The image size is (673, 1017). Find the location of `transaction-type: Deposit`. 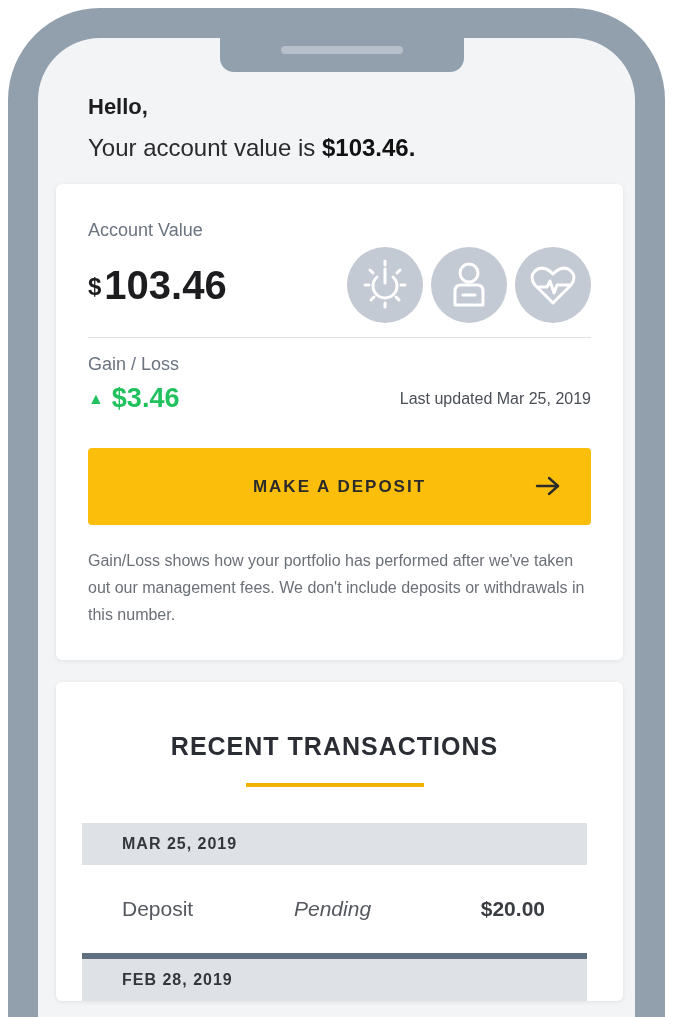

transaction-type: Deposit is located at coordinates (158, 909).